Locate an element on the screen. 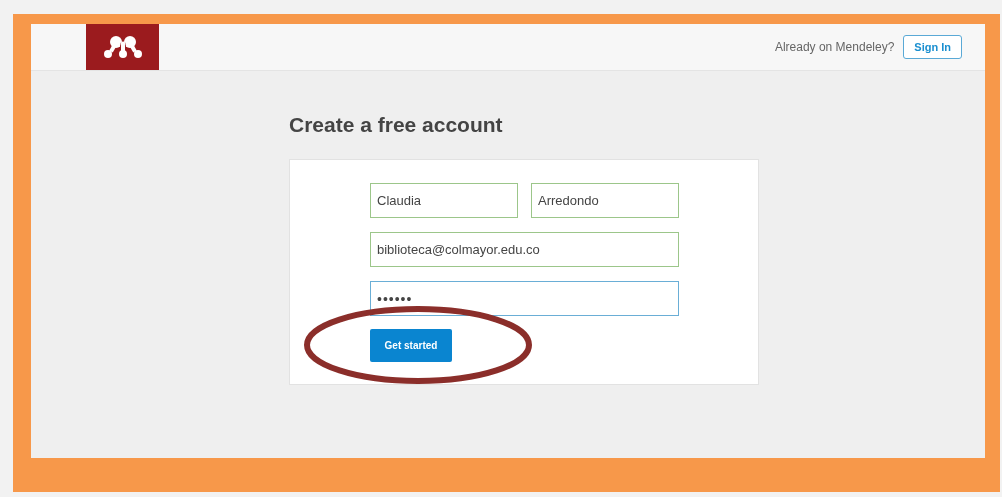  molecule-logo-icon is located at coordinates (122, 47).